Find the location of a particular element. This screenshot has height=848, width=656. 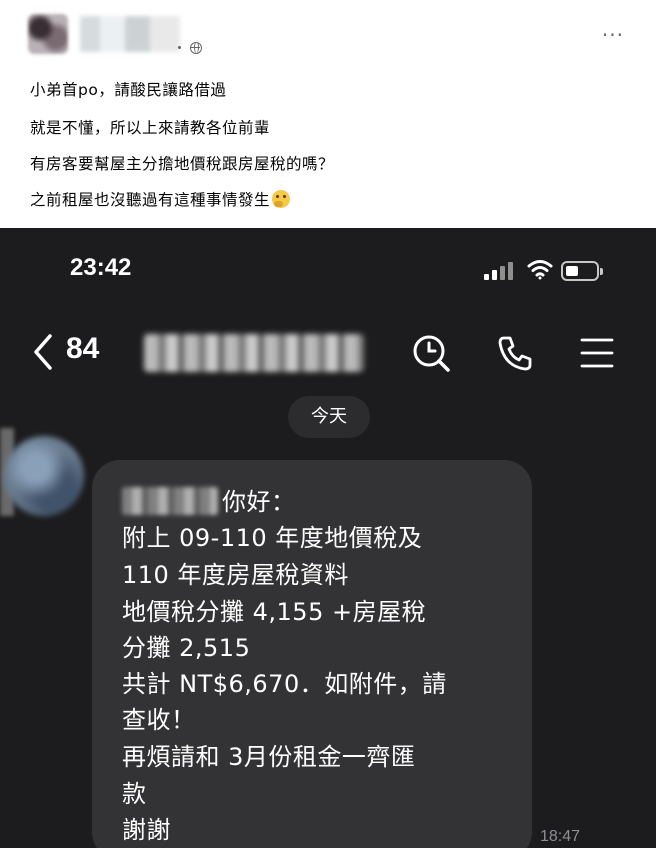

message-line-7: 再煩請和 3月份租金一齊匯 is located at coordinates (269, 757).